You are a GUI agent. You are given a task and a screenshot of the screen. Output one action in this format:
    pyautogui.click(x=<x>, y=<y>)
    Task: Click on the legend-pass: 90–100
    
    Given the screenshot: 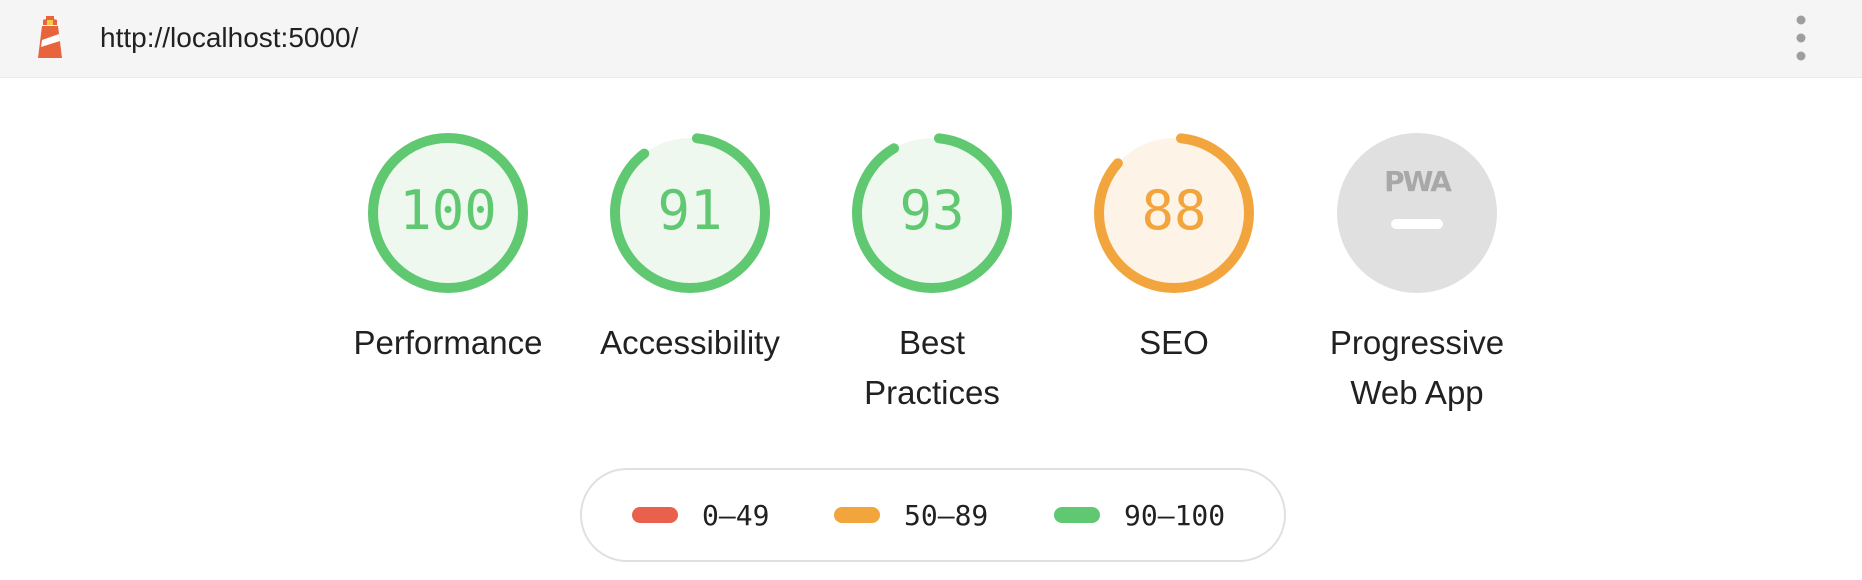 What is the action you would take?
    pyautogui.click(x=1139, y=516)
    